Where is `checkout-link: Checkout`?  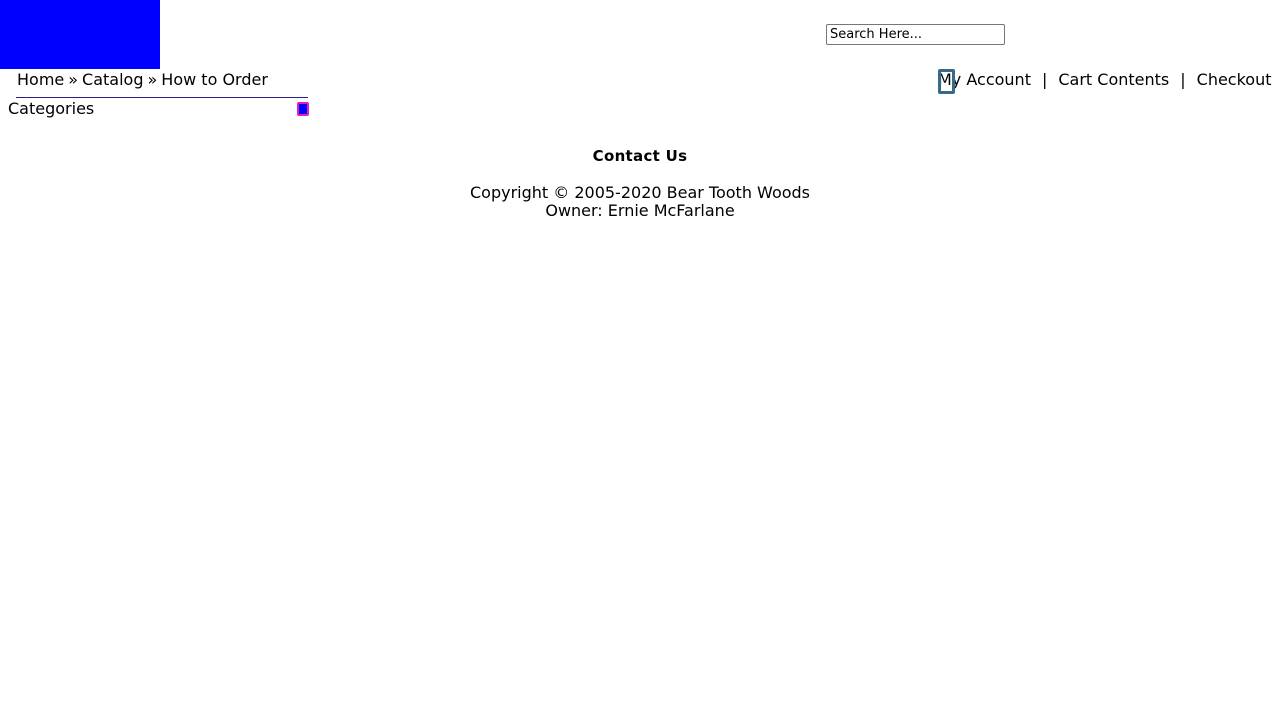
checkout-link: Checkout is located at coordinates (1234, 79).